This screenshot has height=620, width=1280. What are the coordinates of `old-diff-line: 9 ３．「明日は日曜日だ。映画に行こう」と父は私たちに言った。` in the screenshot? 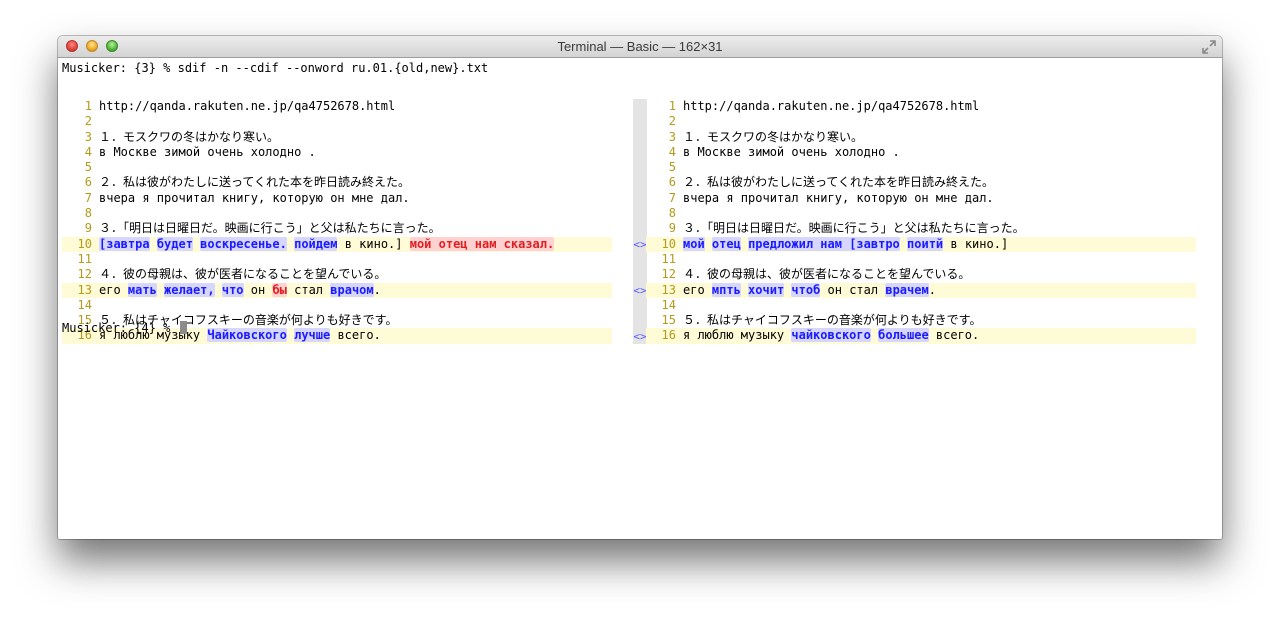 It's located at (337, 228).